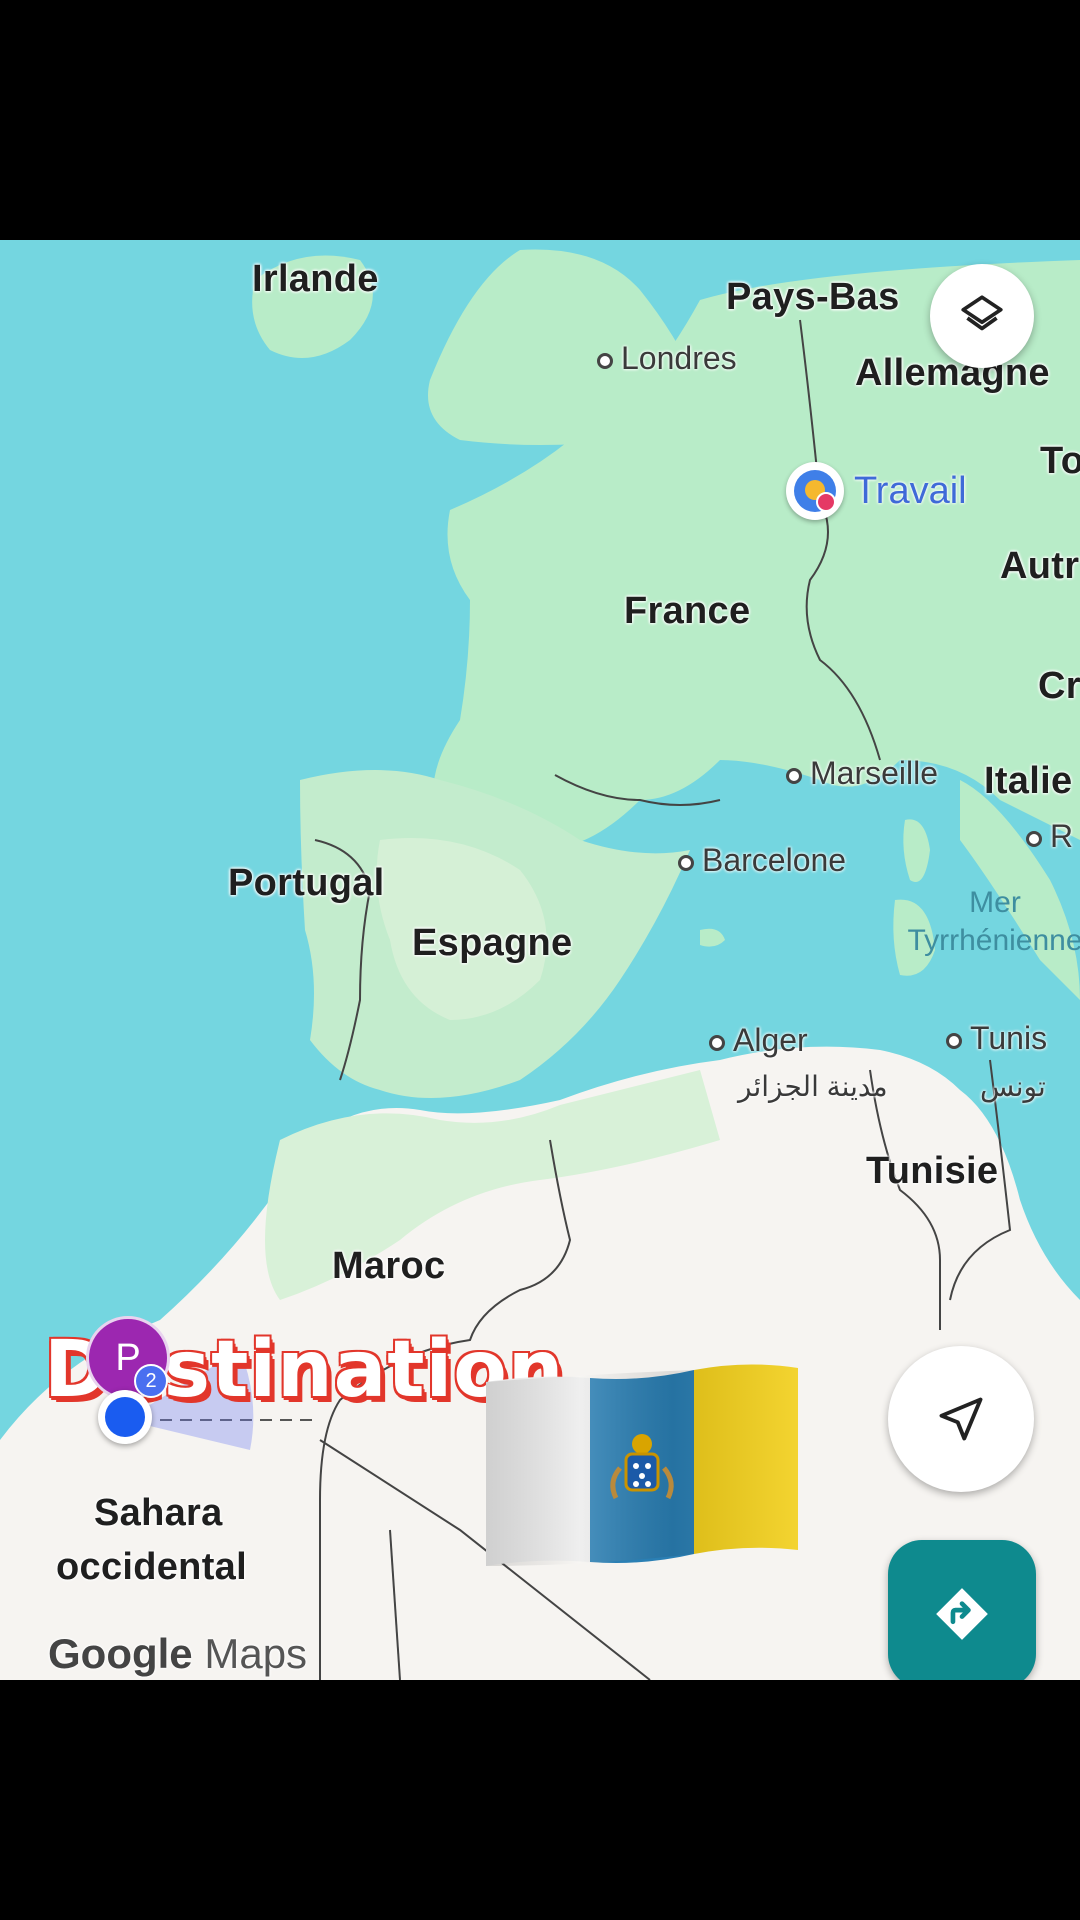 The image size is (1080, 1920). I want to click on label-autr: Autr, so click(1040, 566).